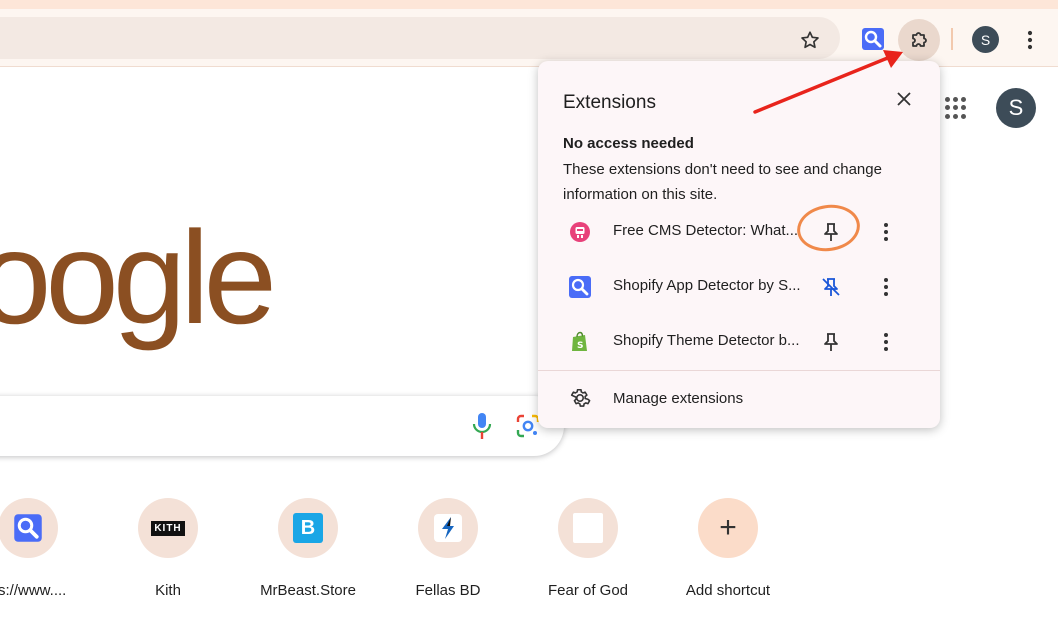 The image size is (1058, 623). I want to click on account-avatar-button: S, so click(1016, 108).